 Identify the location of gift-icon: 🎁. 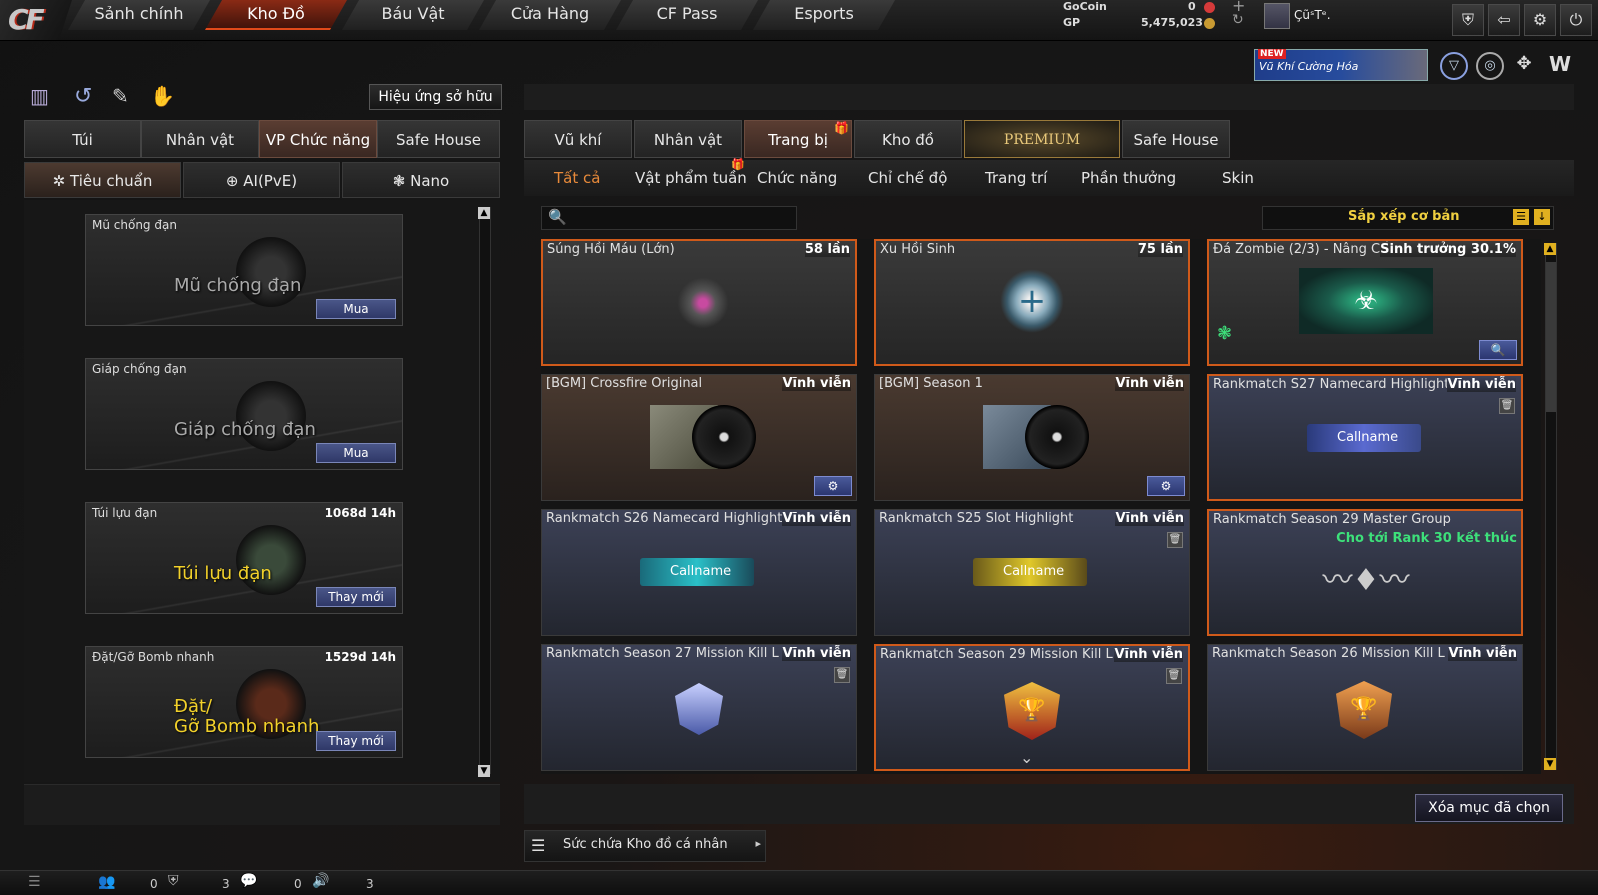
(841, 128).